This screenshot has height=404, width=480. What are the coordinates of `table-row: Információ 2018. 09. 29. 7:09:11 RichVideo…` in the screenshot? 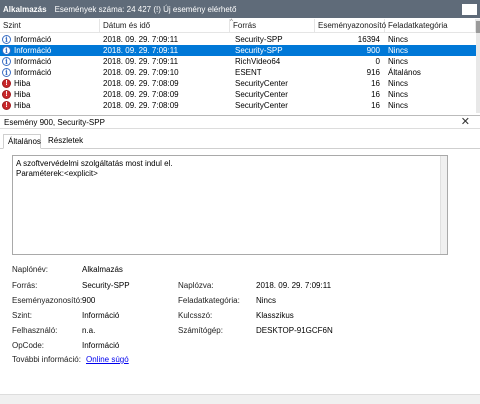 It's located at (238, 61).